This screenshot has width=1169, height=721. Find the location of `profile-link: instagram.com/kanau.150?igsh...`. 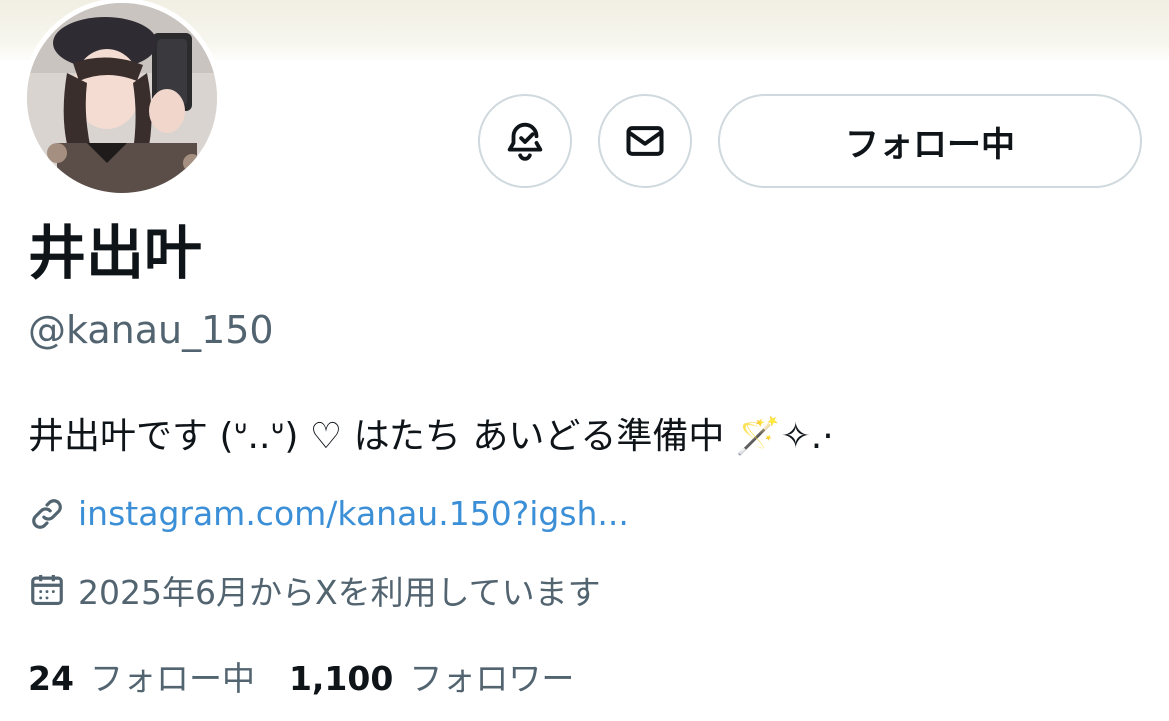

profile-link: instagram.com/kanau.150?igsh... is located at coordinates (353, 513).